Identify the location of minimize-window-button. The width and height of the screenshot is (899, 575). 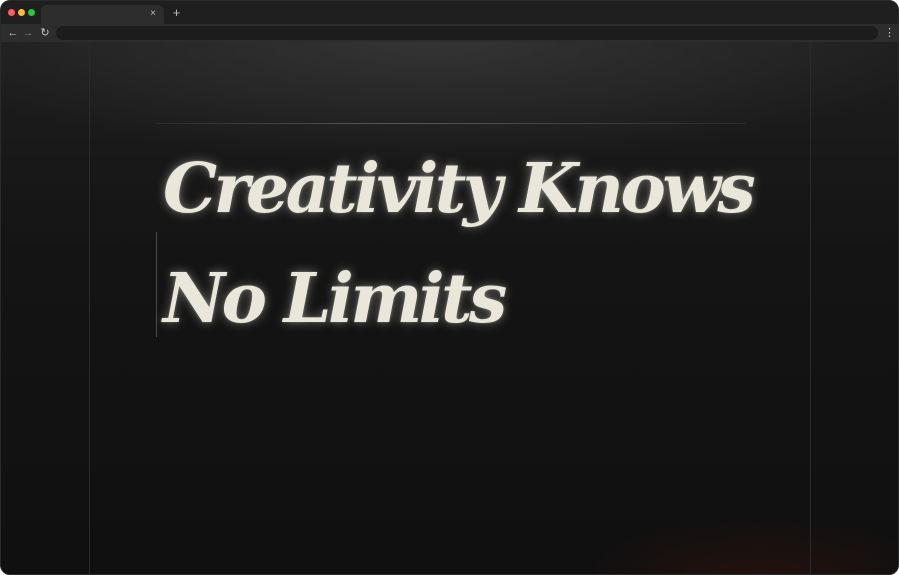
(21, 12).